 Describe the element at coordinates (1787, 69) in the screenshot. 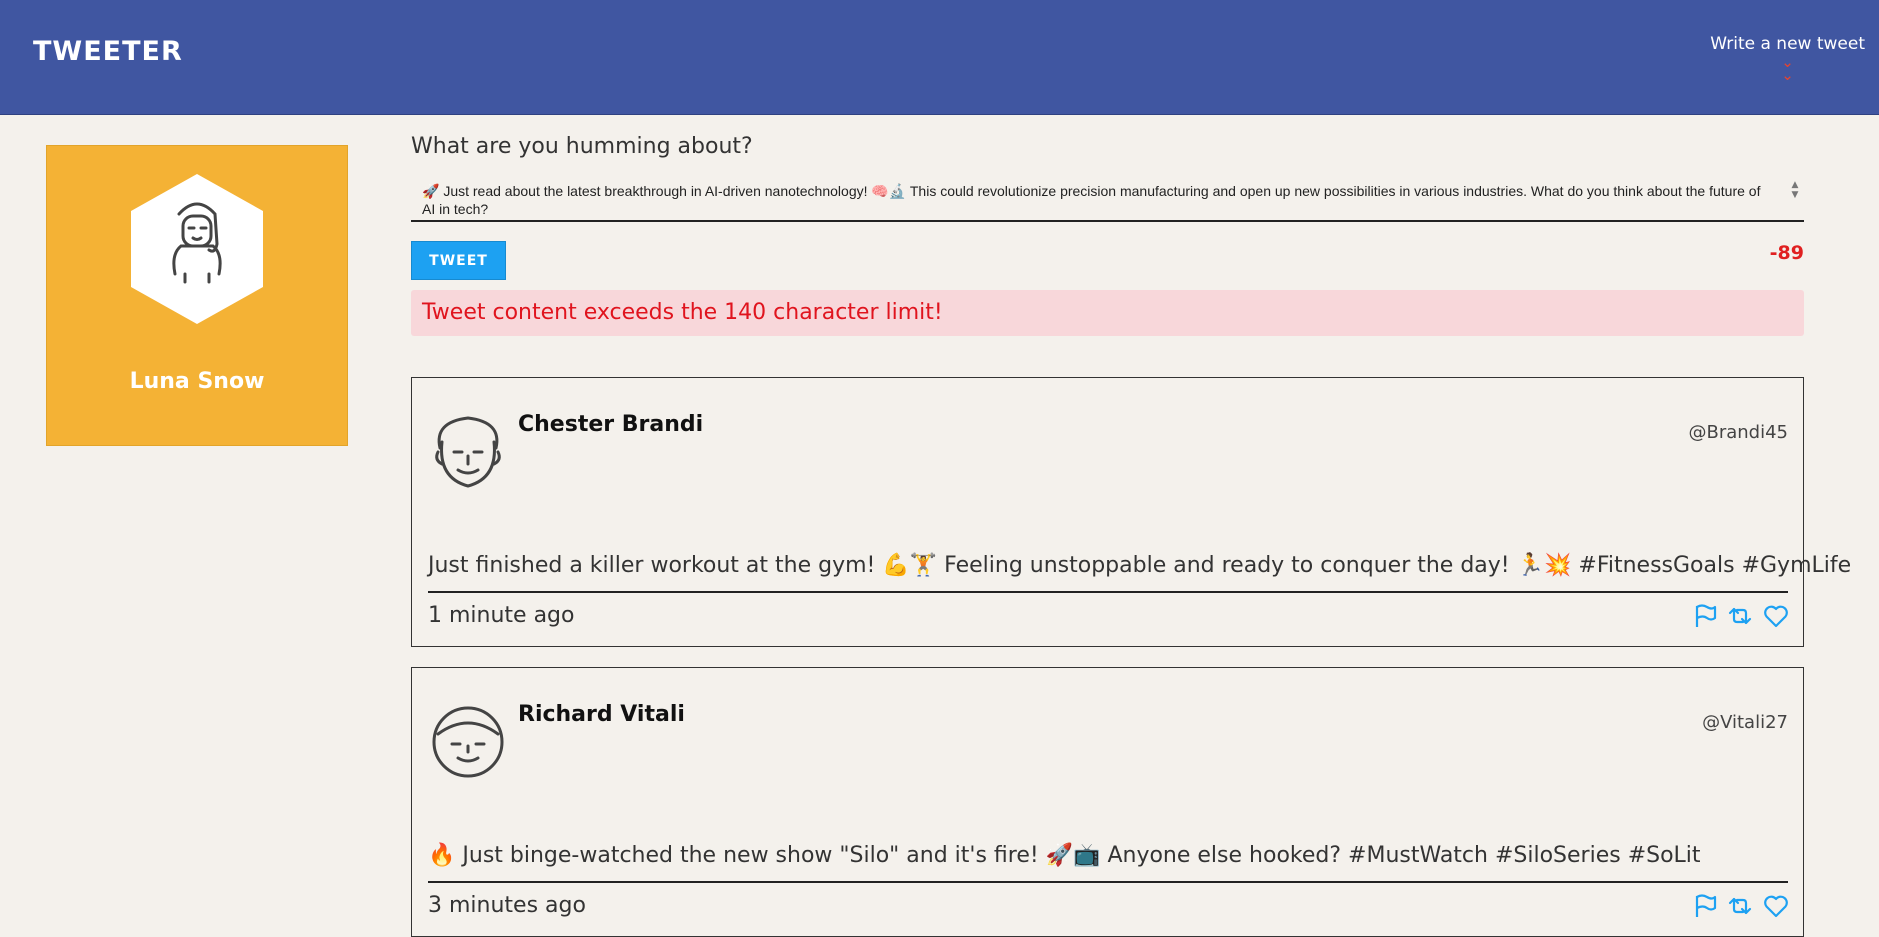

I see `double-chevron-down-icon: ⌄ ⌄` at that location.